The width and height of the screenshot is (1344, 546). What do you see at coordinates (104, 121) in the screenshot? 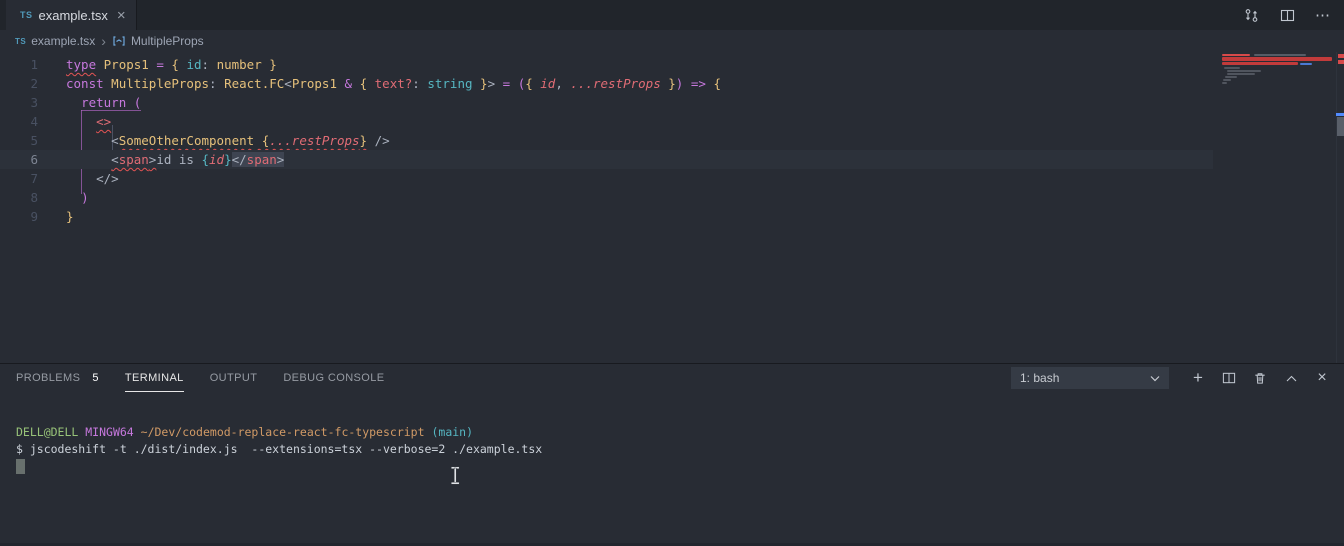
I see `code-text: <>` at bounding box center [104, 121].